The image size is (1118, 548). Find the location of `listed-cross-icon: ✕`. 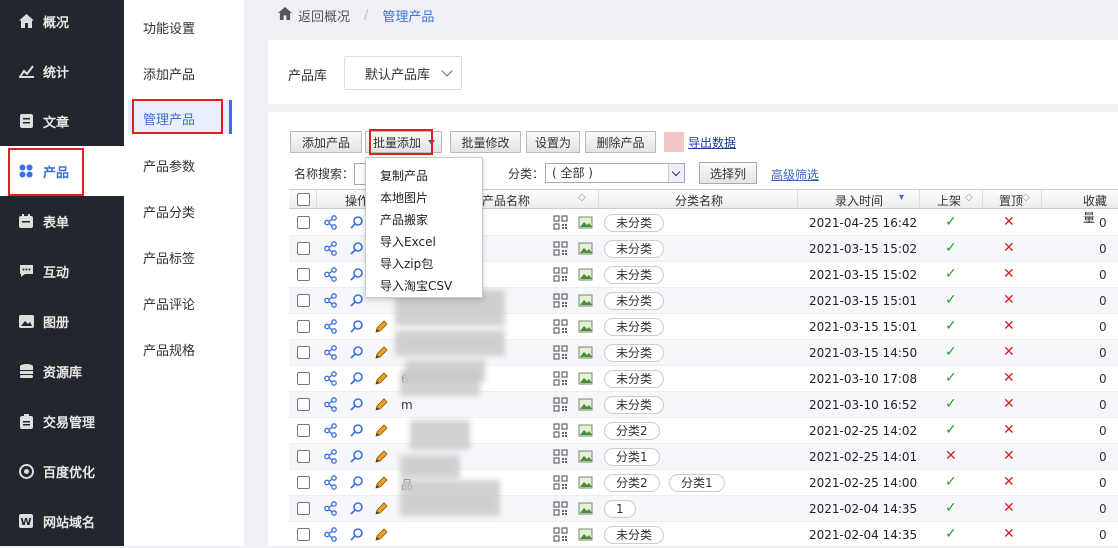

listed-cross-icon: ✕ is located at coordinates (951, 456).